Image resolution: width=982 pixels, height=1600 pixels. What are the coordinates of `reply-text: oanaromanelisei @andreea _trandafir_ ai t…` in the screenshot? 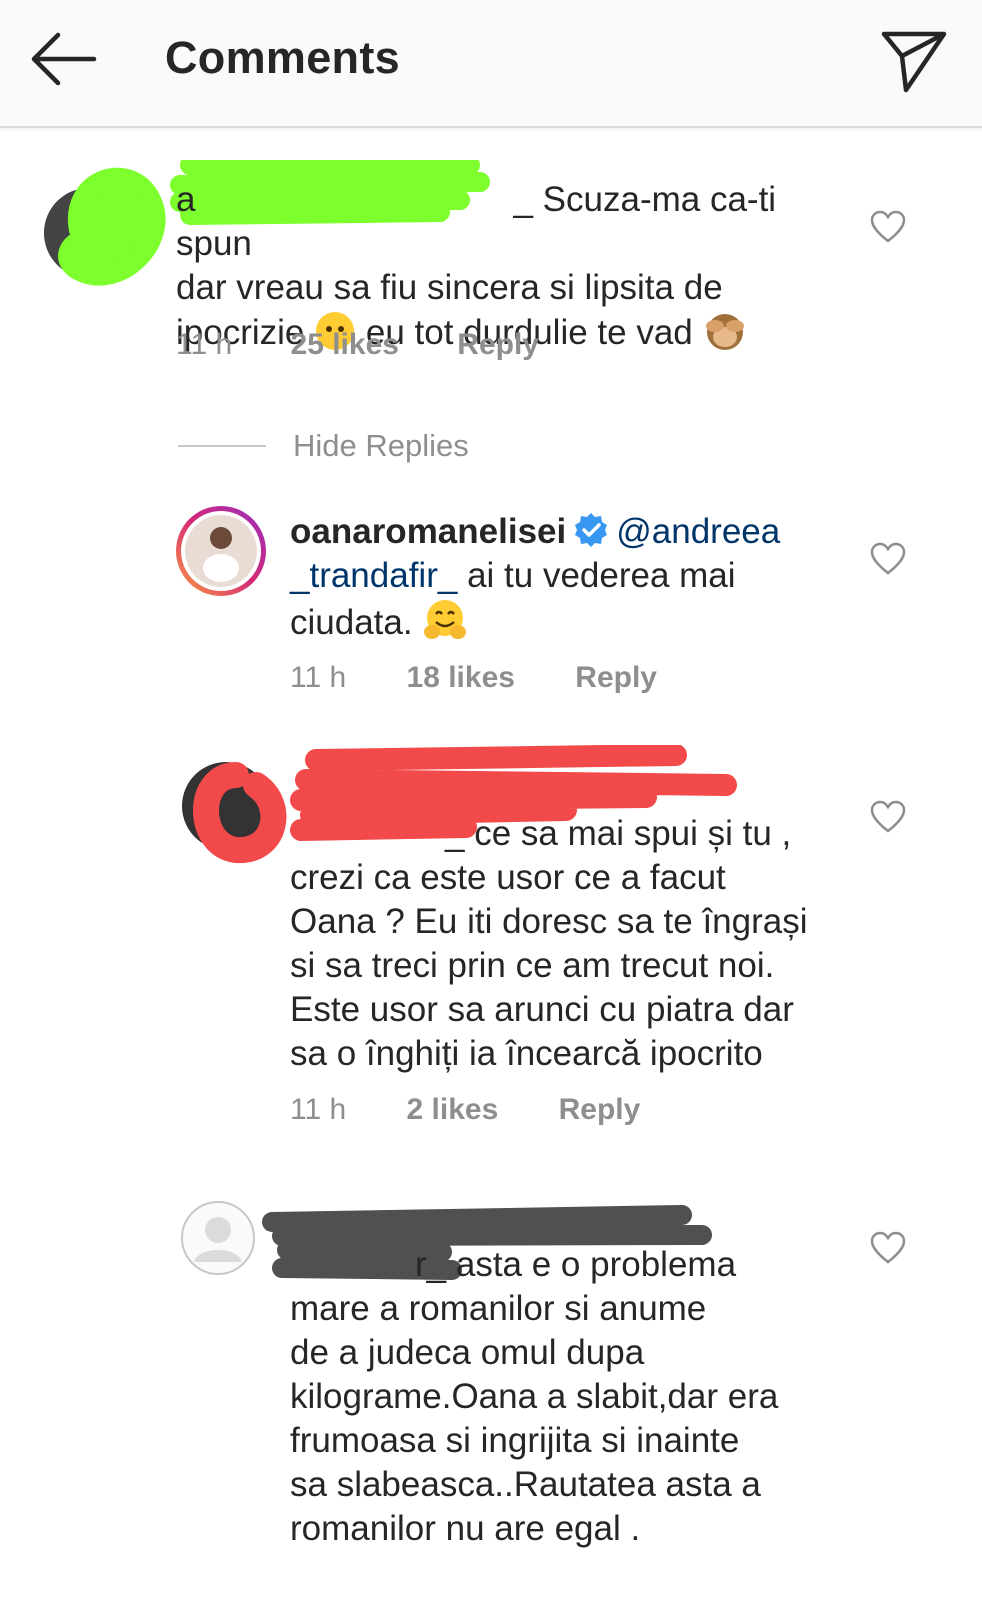 It's located at (535, 577).